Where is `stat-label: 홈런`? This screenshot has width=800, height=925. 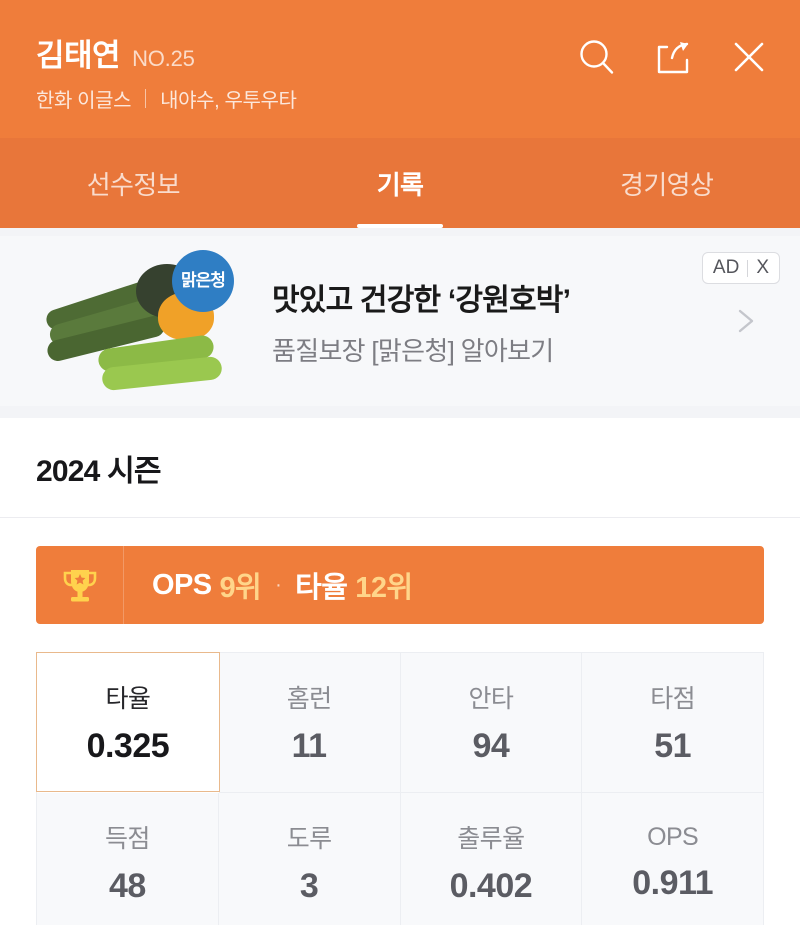
stat-label: 홈런 is located at coordinates (309, 699).